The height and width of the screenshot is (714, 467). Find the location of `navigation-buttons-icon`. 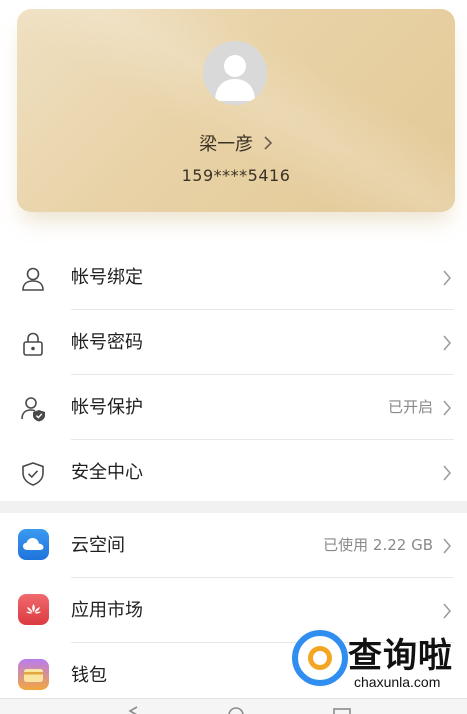

navigation-buttons-icon is located at coordinates (239, 710).